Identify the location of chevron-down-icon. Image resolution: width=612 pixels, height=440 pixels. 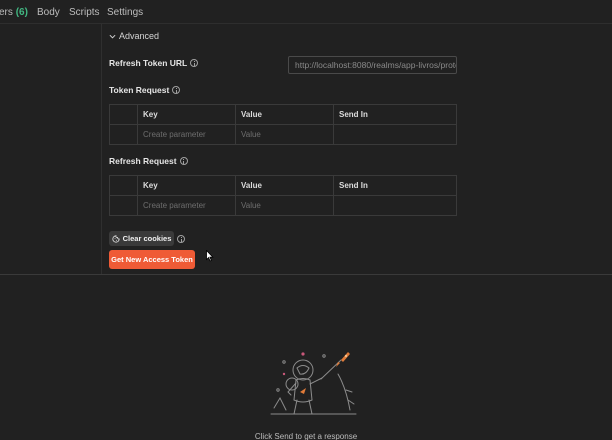
(112, 36).